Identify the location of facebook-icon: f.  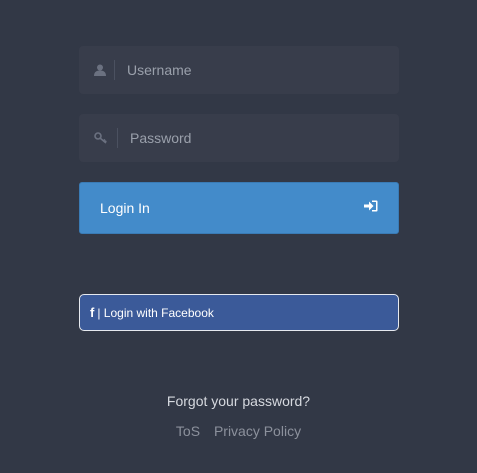
(92, 312).